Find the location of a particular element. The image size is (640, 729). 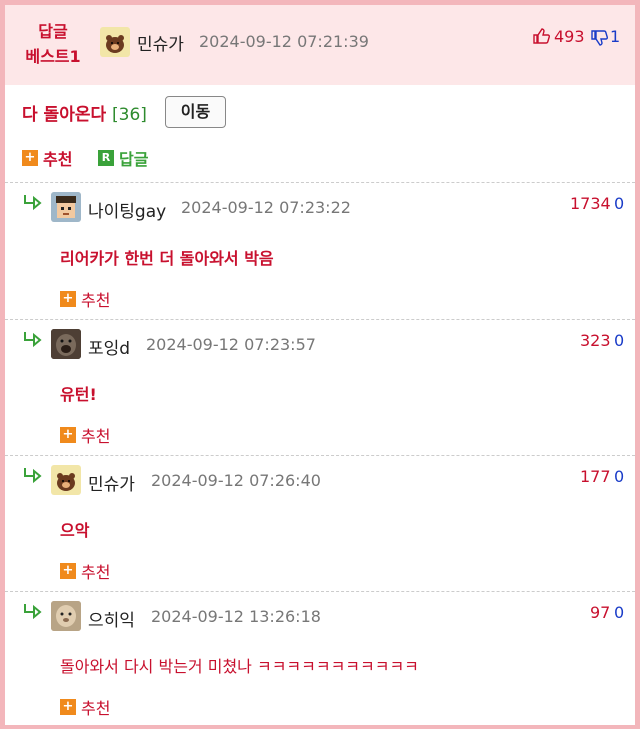

author-name: 으히익 is located at coordinates (111, 618).